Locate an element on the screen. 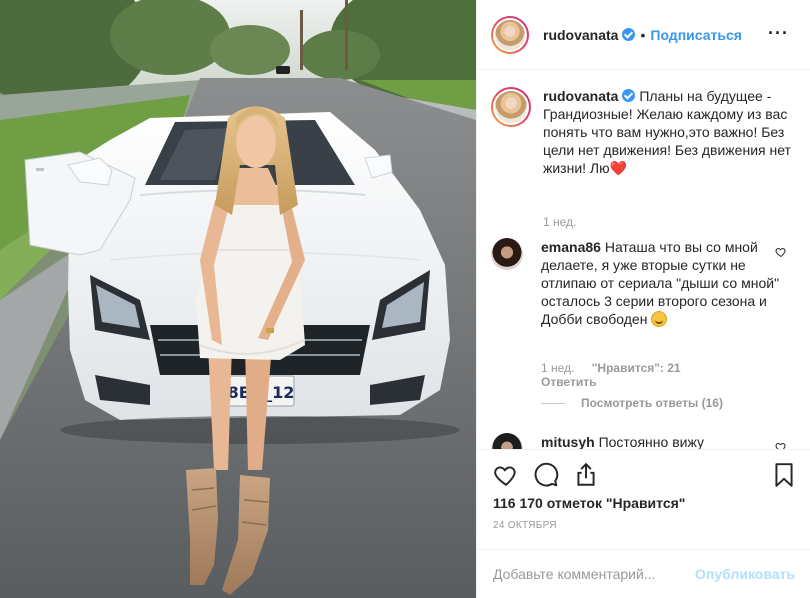 This screenshot has width=810, height=598. comment-likes-count: "Нравится": 21 is located at coordinates (636, 368).